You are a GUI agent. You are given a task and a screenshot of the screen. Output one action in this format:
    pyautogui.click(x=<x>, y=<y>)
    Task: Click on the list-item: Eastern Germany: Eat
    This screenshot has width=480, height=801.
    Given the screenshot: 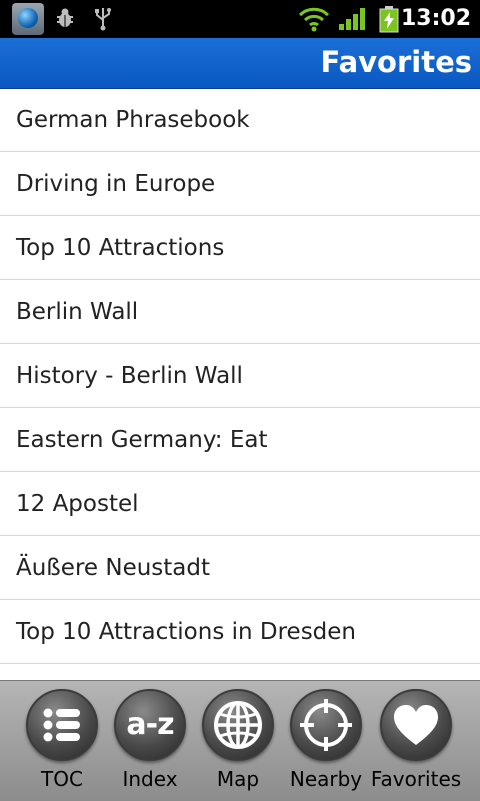 What is the action you would take?
    pyautogui.click(x=240, y=440)
    